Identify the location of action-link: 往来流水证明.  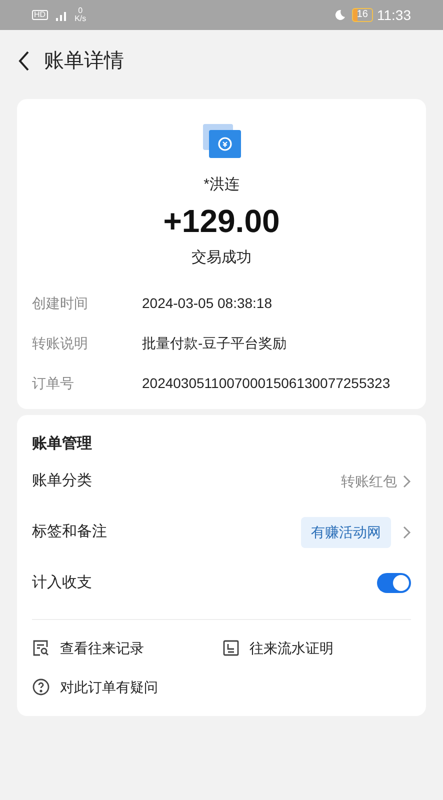
(278, 648).